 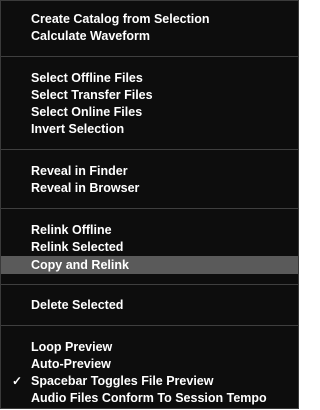 What do you see at coordinates (149, 188) in the screenshot?
I see `menu-item-reveal-browser: Reveal in Browser` at bounding box center [149, 188].